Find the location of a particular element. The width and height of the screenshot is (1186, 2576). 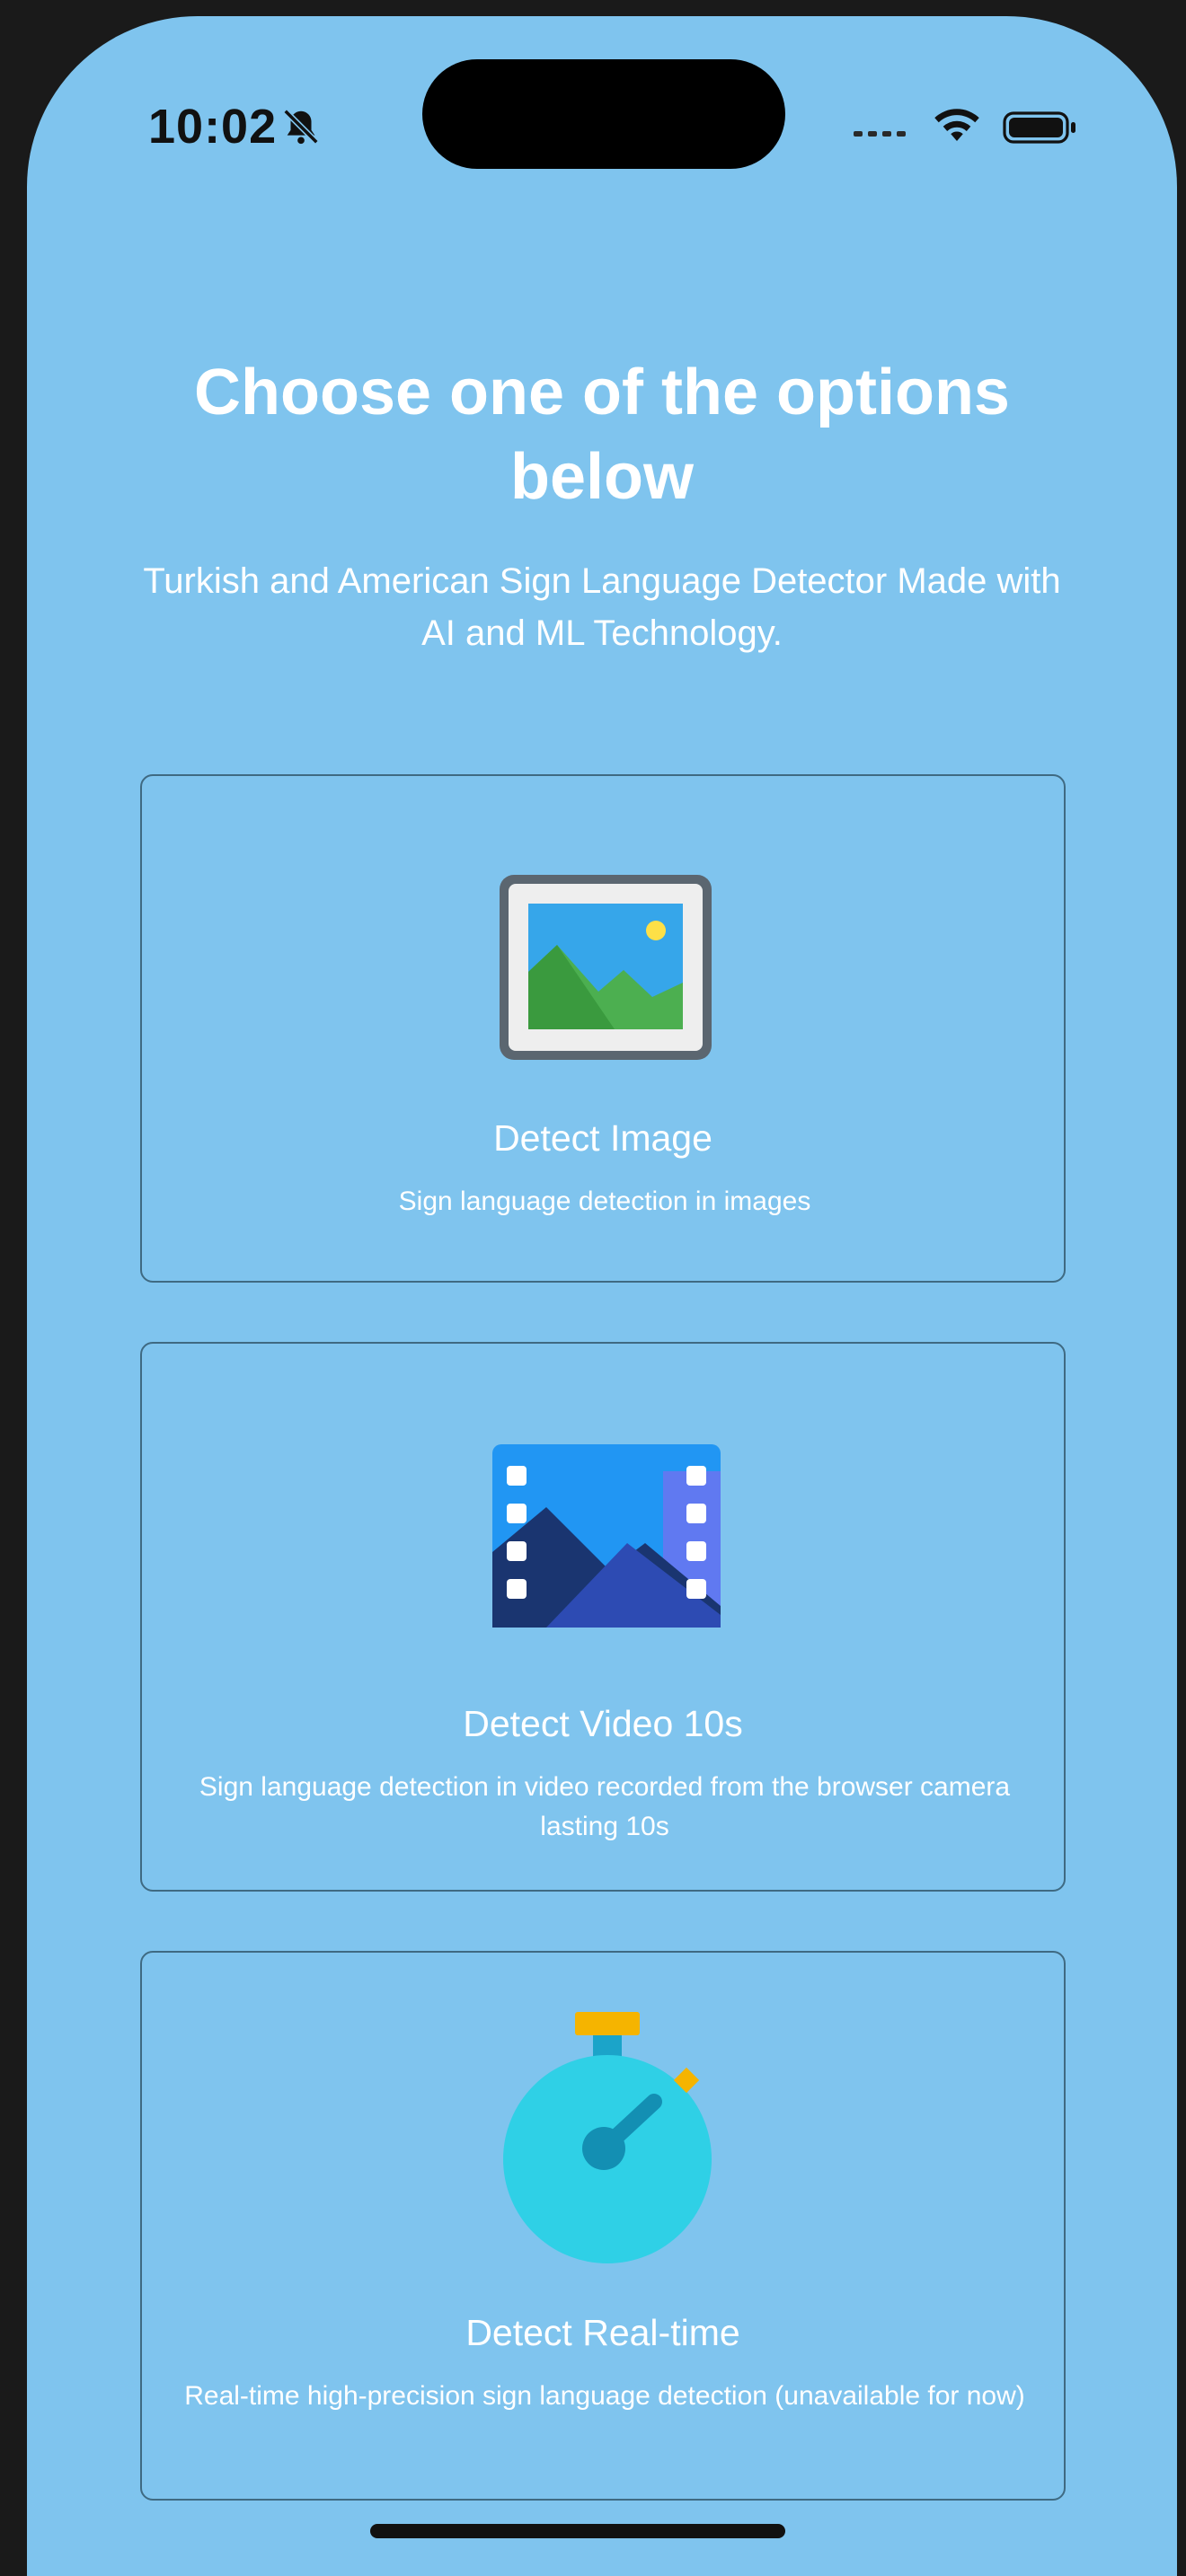

option-title: Detect Image is located at coordinates (602, 1138).